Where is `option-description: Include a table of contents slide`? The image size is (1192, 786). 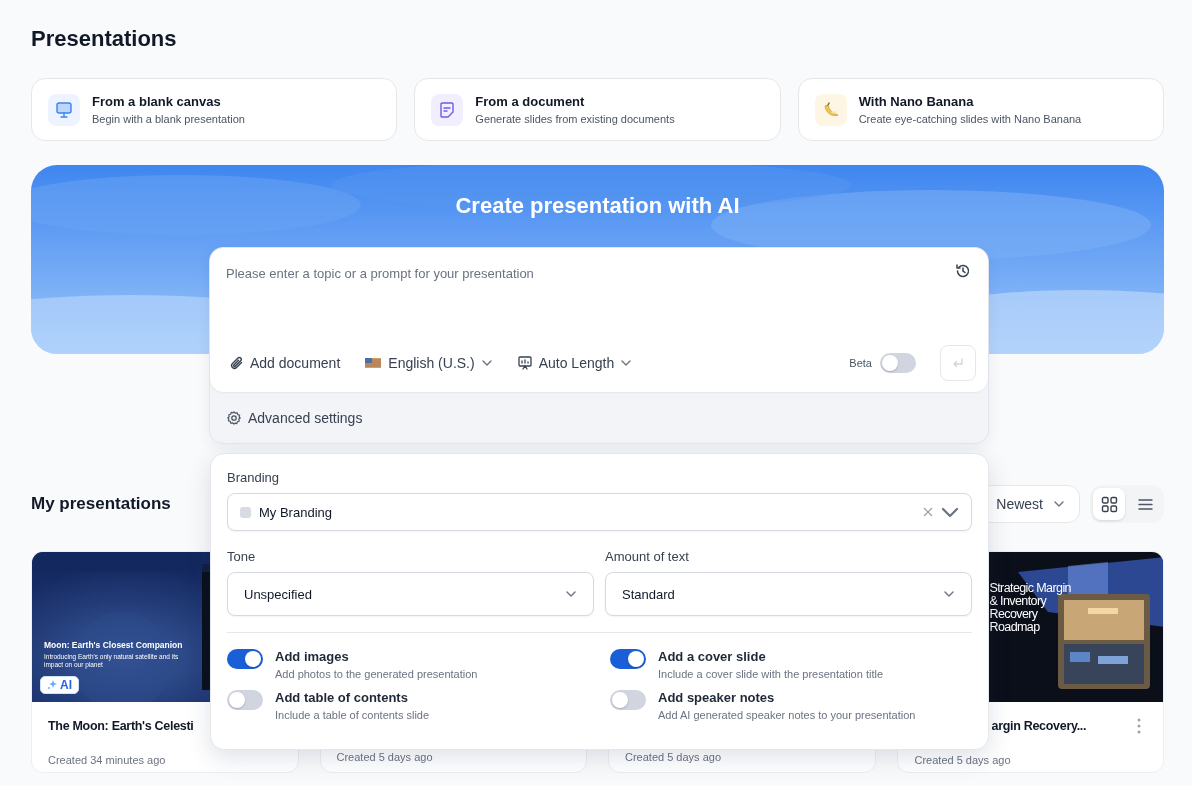 option-description: Include a table of contents slide is located at coordinates (352, 715).